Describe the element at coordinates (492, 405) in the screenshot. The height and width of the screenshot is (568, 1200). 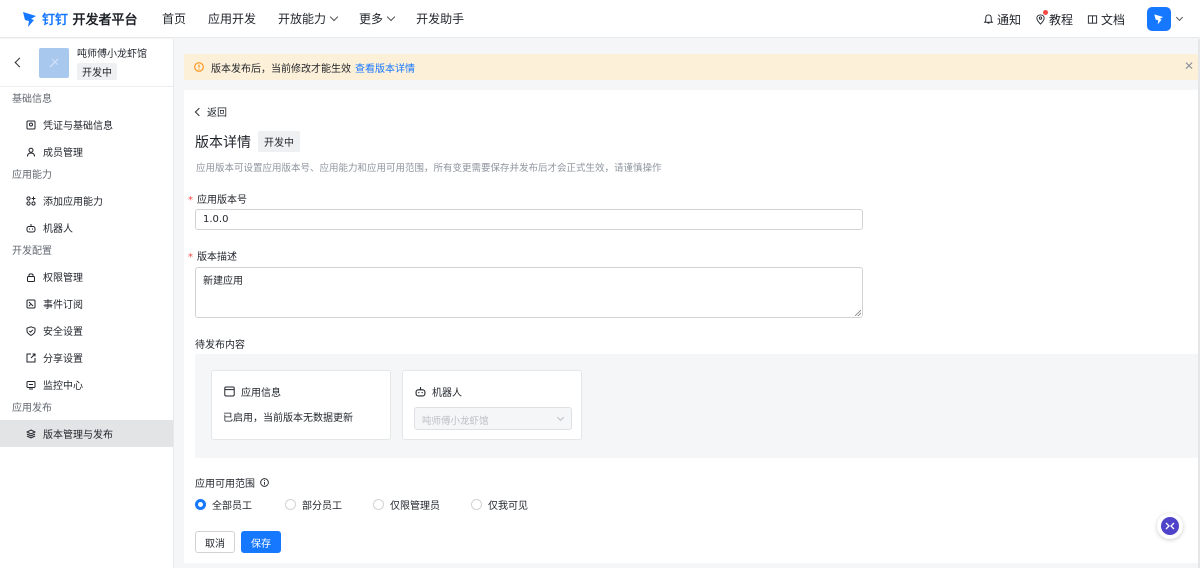
I see `robot-card: 机器人 吨师傅小龙虾馆` at that location.